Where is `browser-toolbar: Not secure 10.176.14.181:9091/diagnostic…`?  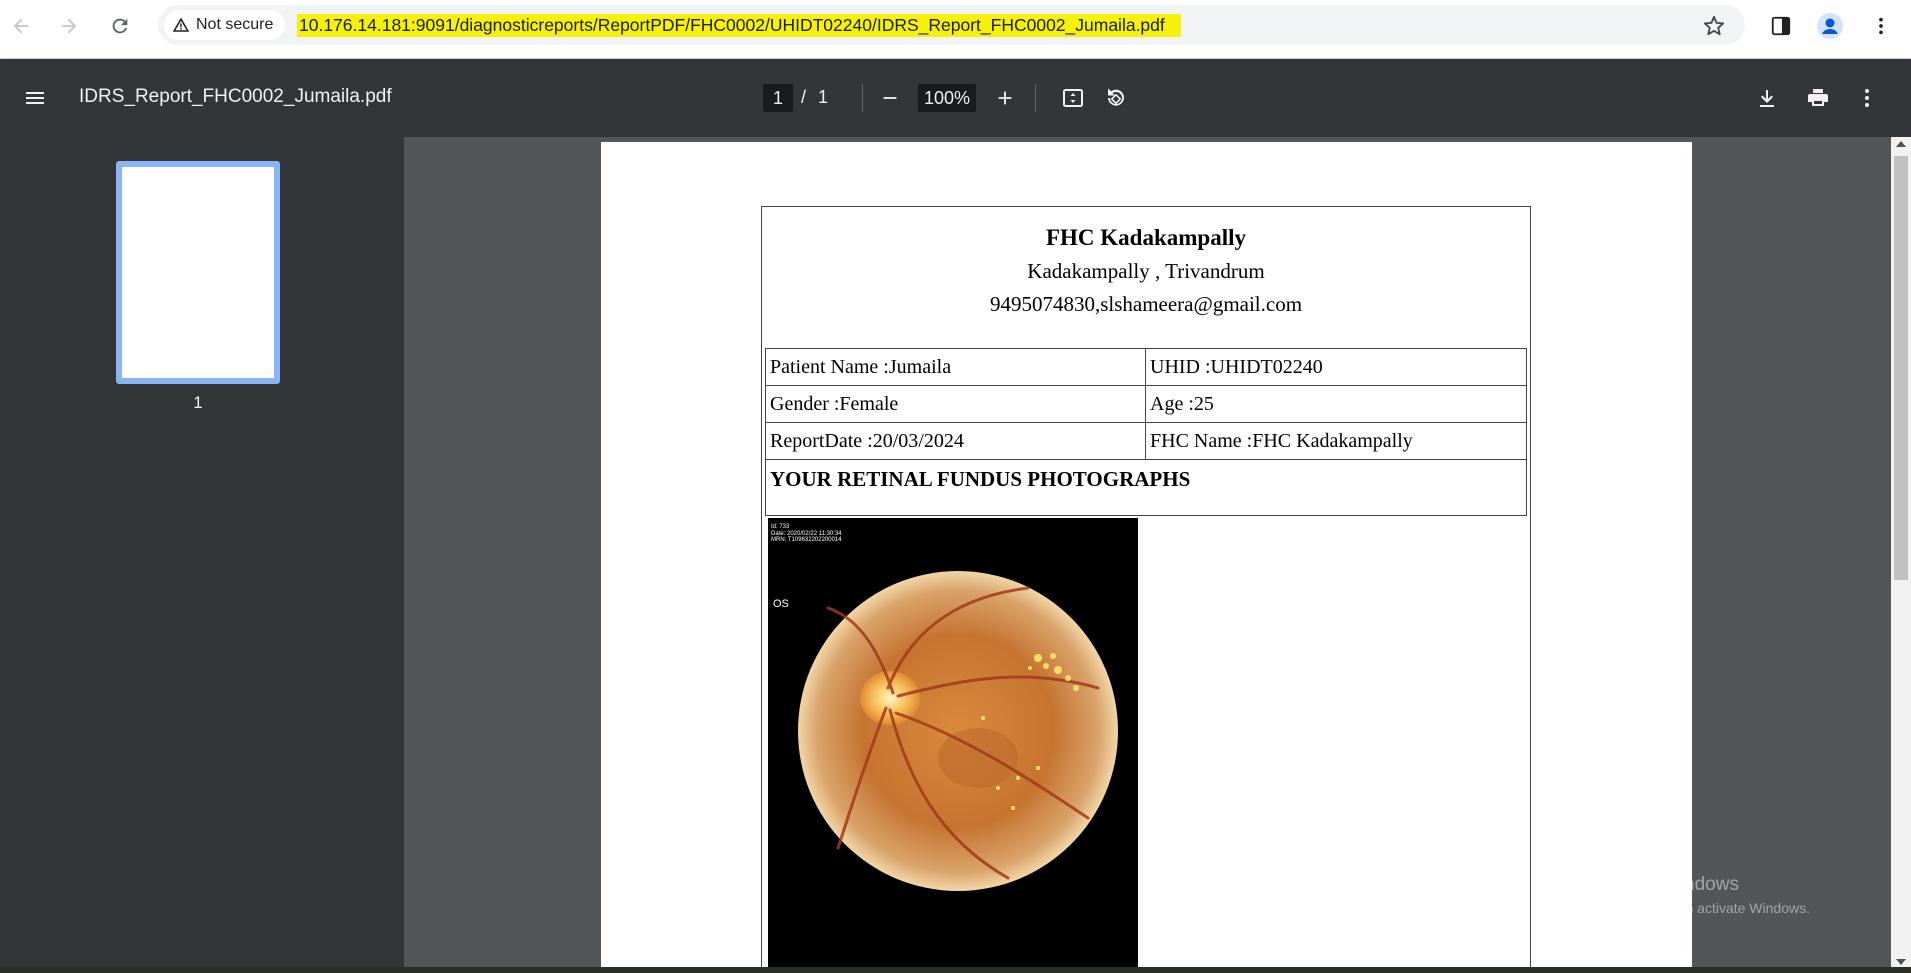 browser-toolbar: Not secure 10.176.14.181:9091/diagnostic… is located at coordinates (955, 29).